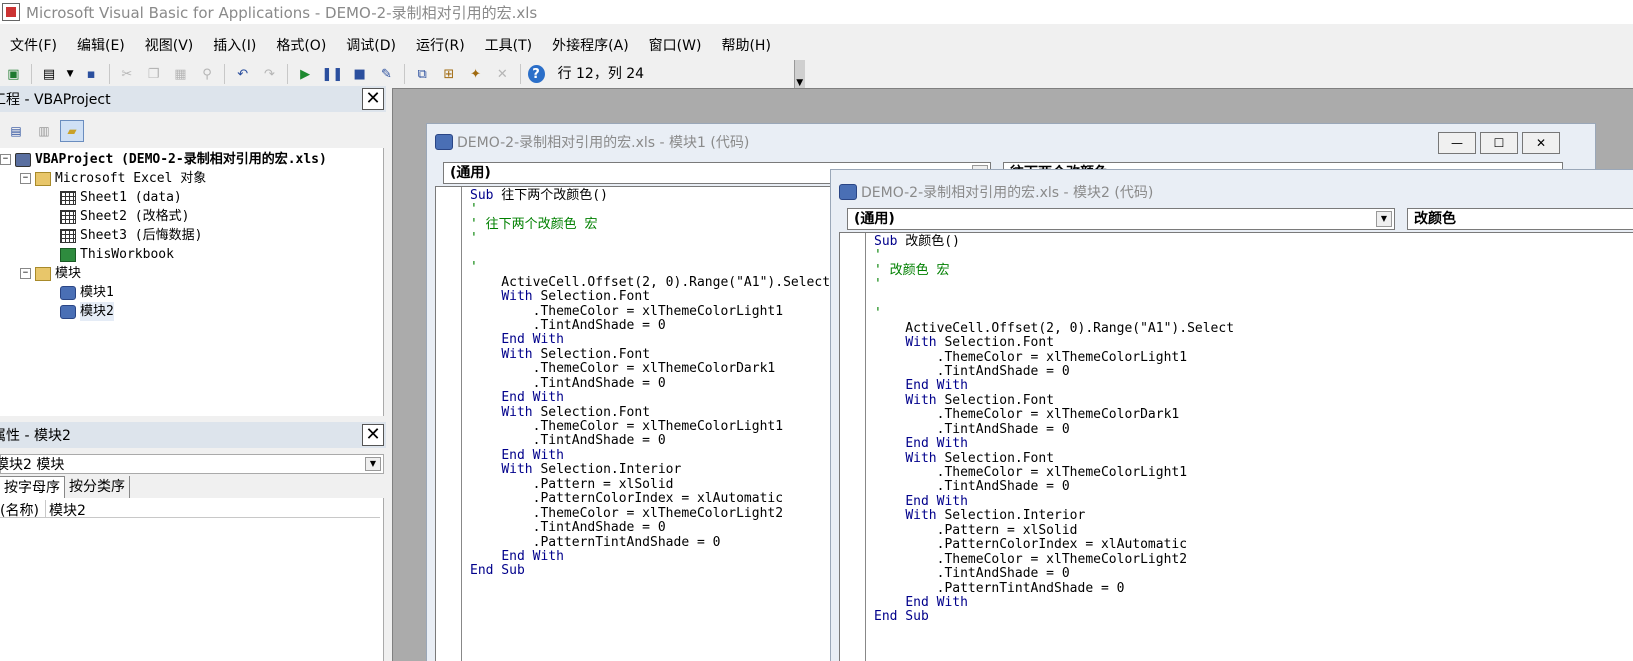  I want to click on menu-file: 文件(F), so click(33, 45).